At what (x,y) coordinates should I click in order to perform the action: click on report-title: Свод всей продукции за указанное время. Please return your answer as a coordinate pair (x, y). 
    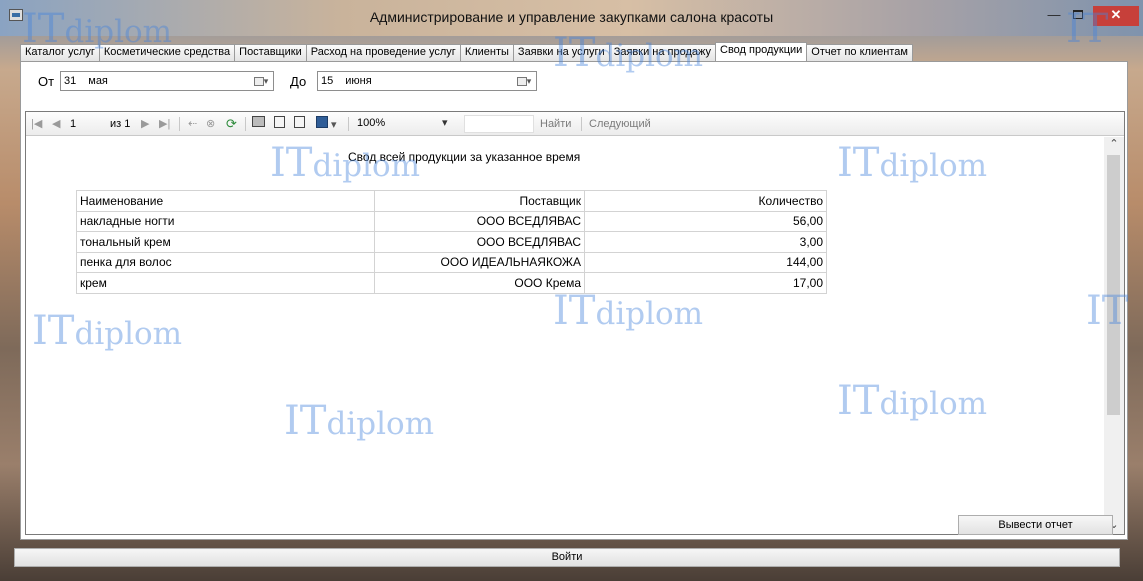
    Looking at the image, I should click on (464, 157).